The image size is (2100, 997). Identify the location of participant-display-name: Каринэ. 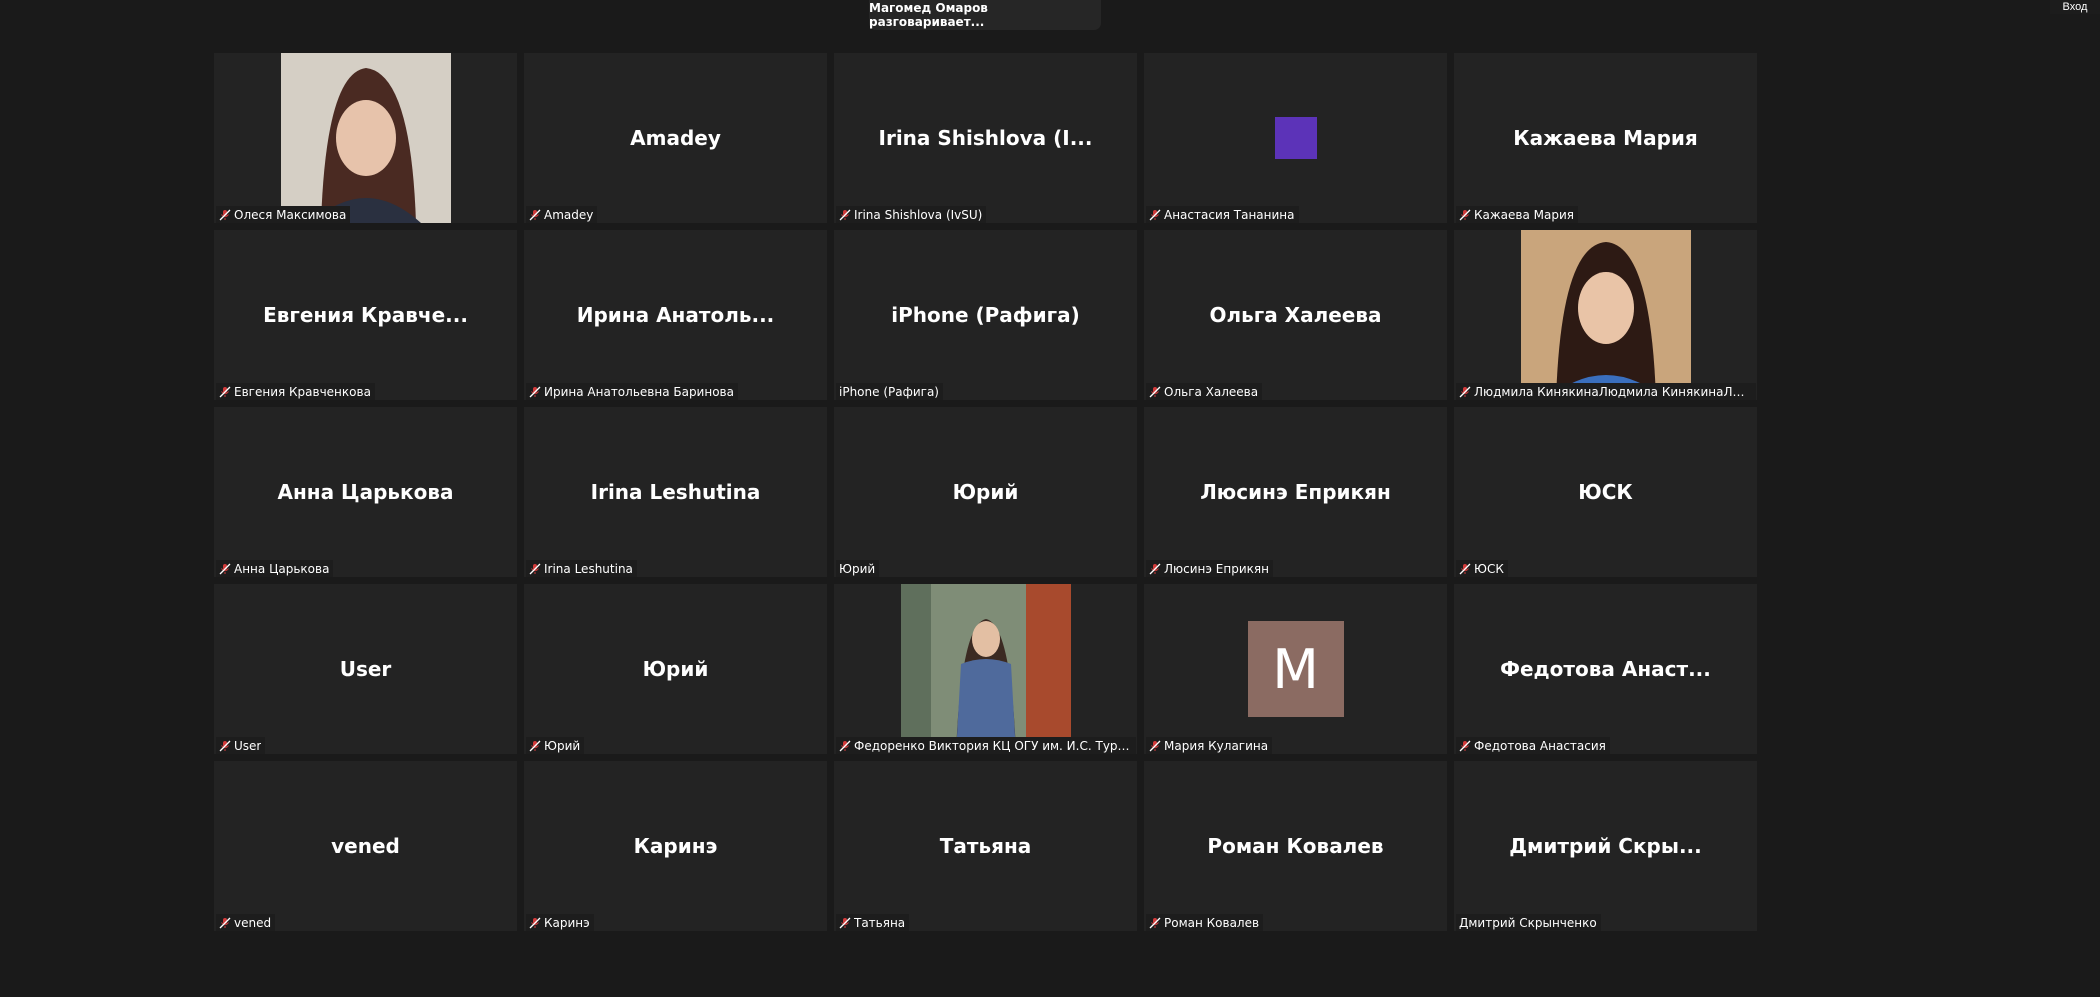
(675, 846).